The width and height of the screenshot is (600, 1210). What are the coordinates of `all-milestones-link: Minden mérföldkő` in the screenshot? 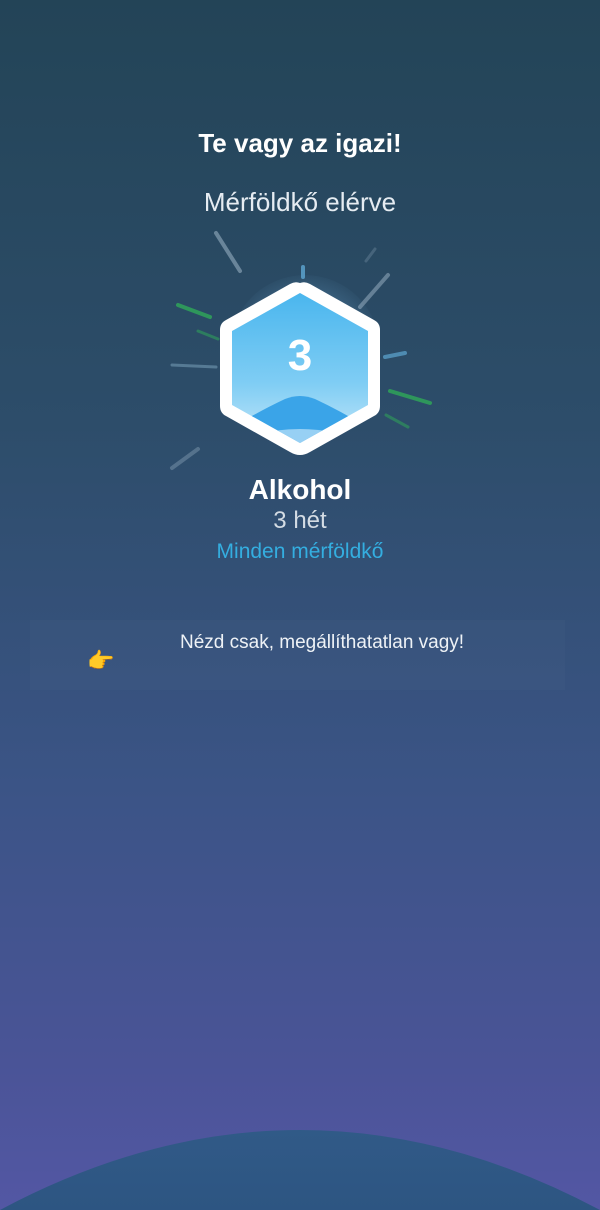 It's located at (300, 552).